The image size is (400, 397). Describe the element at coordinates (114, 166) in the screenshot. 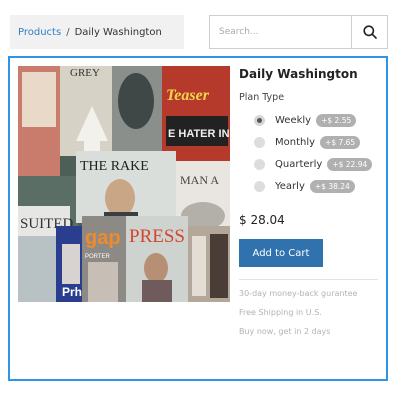

I see `magazine-text-rake: THE RAKE` at that location.